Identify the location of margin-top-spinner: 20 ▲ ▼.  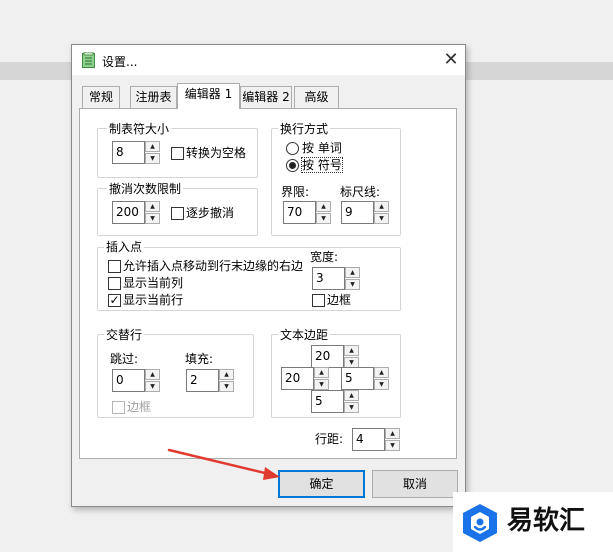
(335, 356).